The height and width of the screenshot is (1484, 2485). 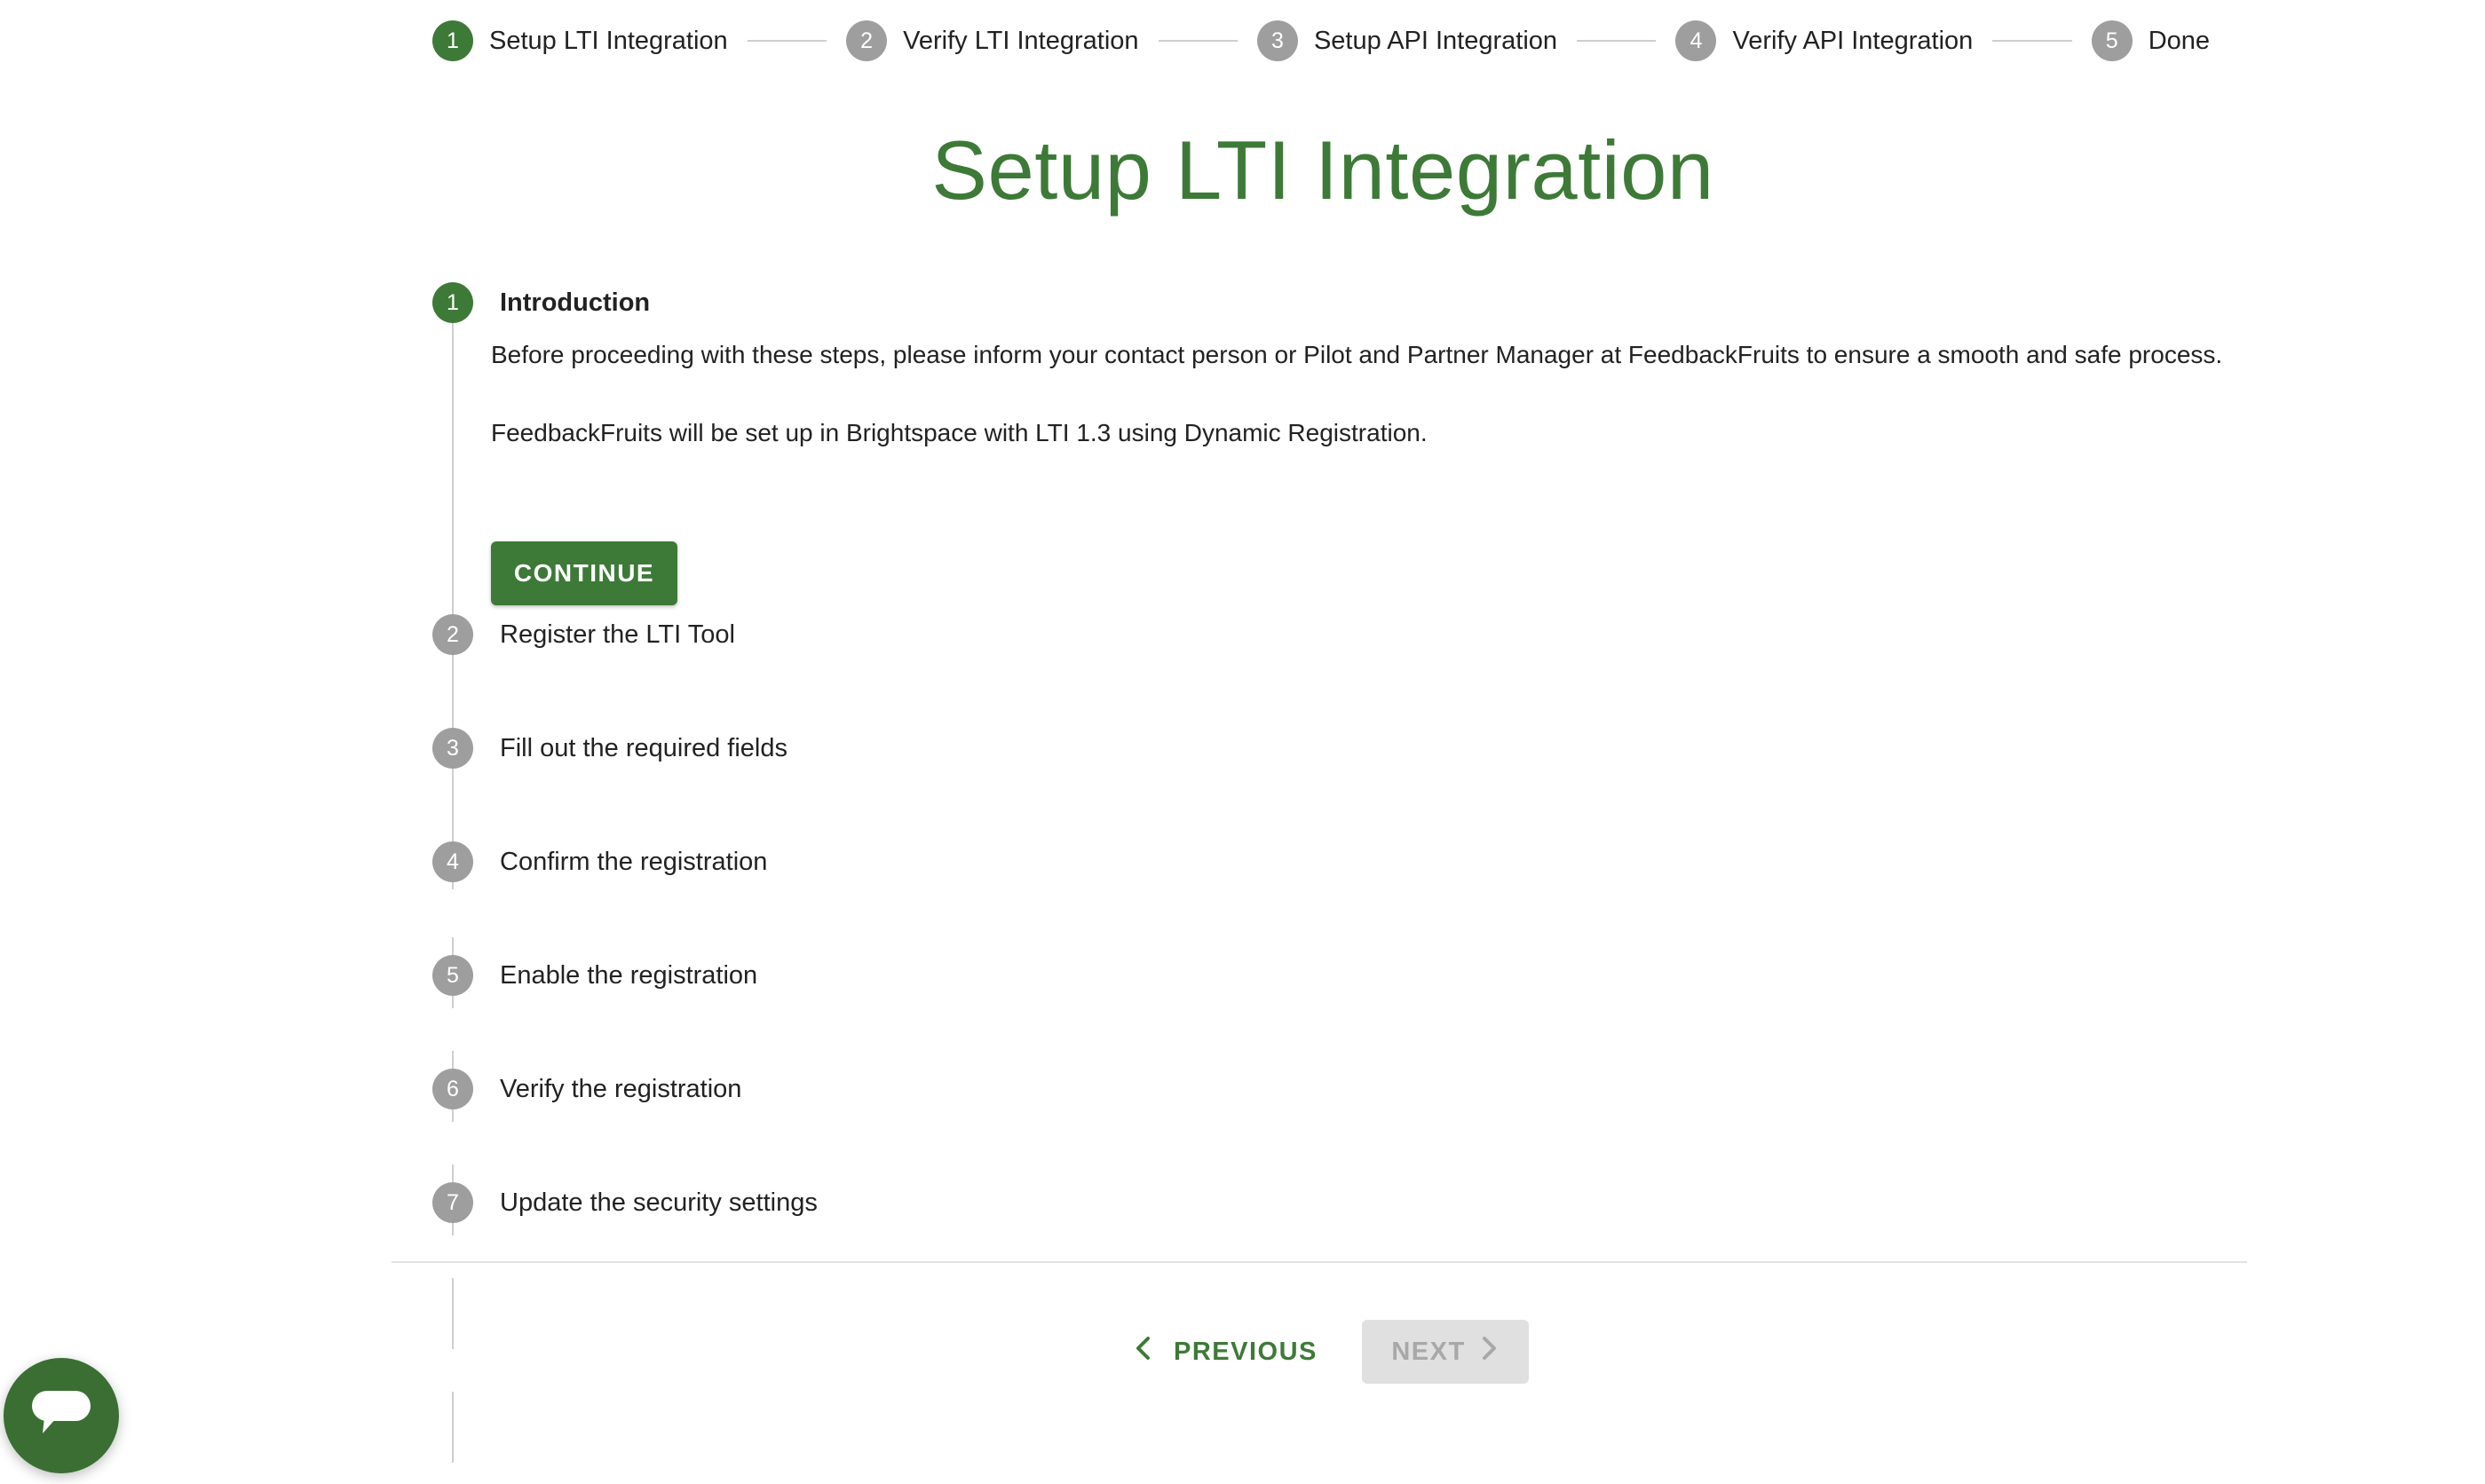 I want to click on step-number: 4, so click(x=452, y=862).